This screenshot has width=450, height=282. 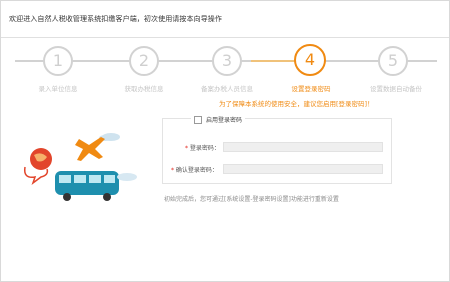 I want to click on title-divider, so click(x=225, y=37).